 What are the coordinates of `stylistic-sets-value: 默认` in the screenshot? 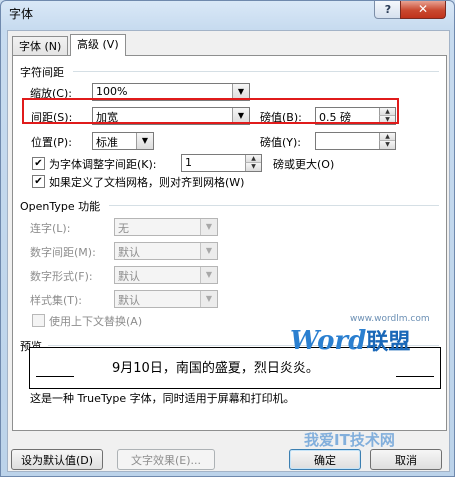 It's located at (129, 300).